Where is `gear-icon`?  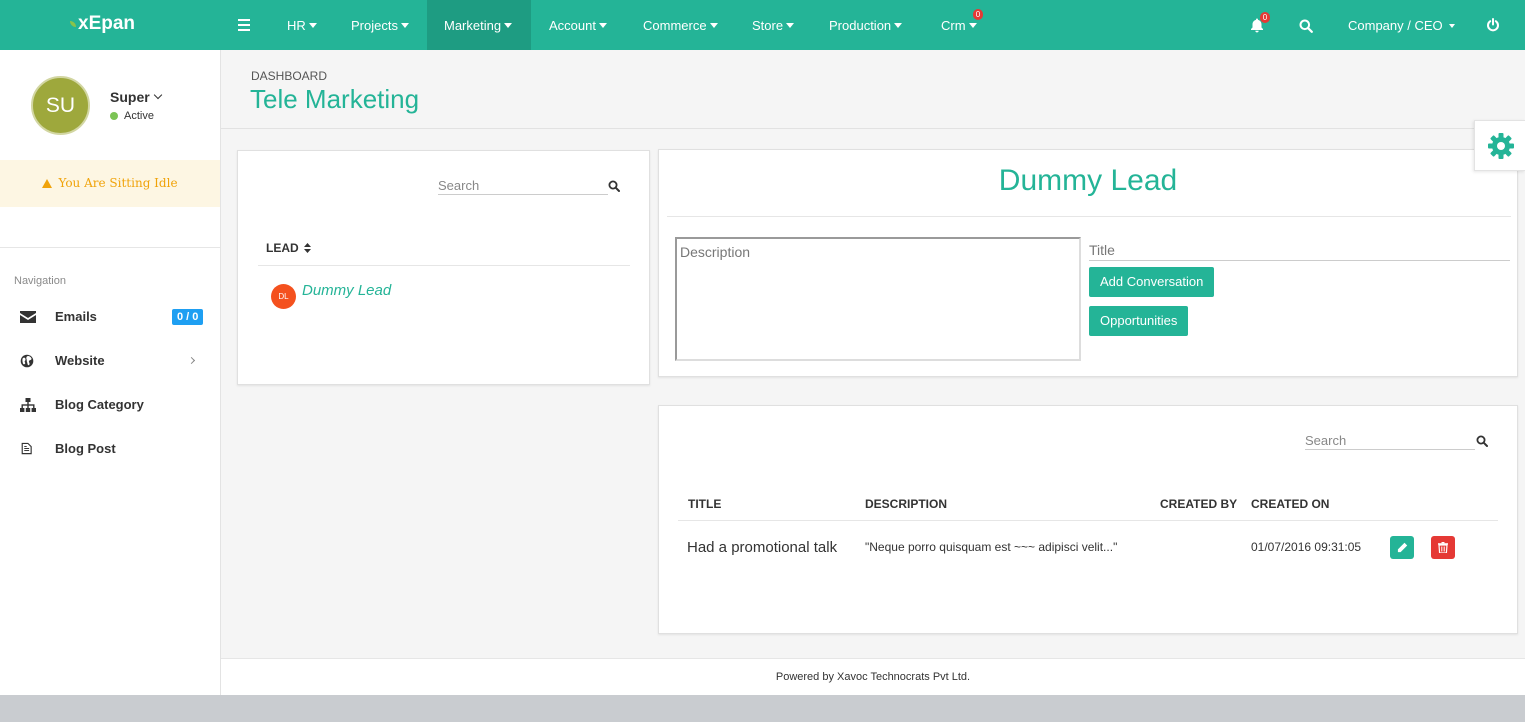 gear-icon is located at coordinates (1501, 146).